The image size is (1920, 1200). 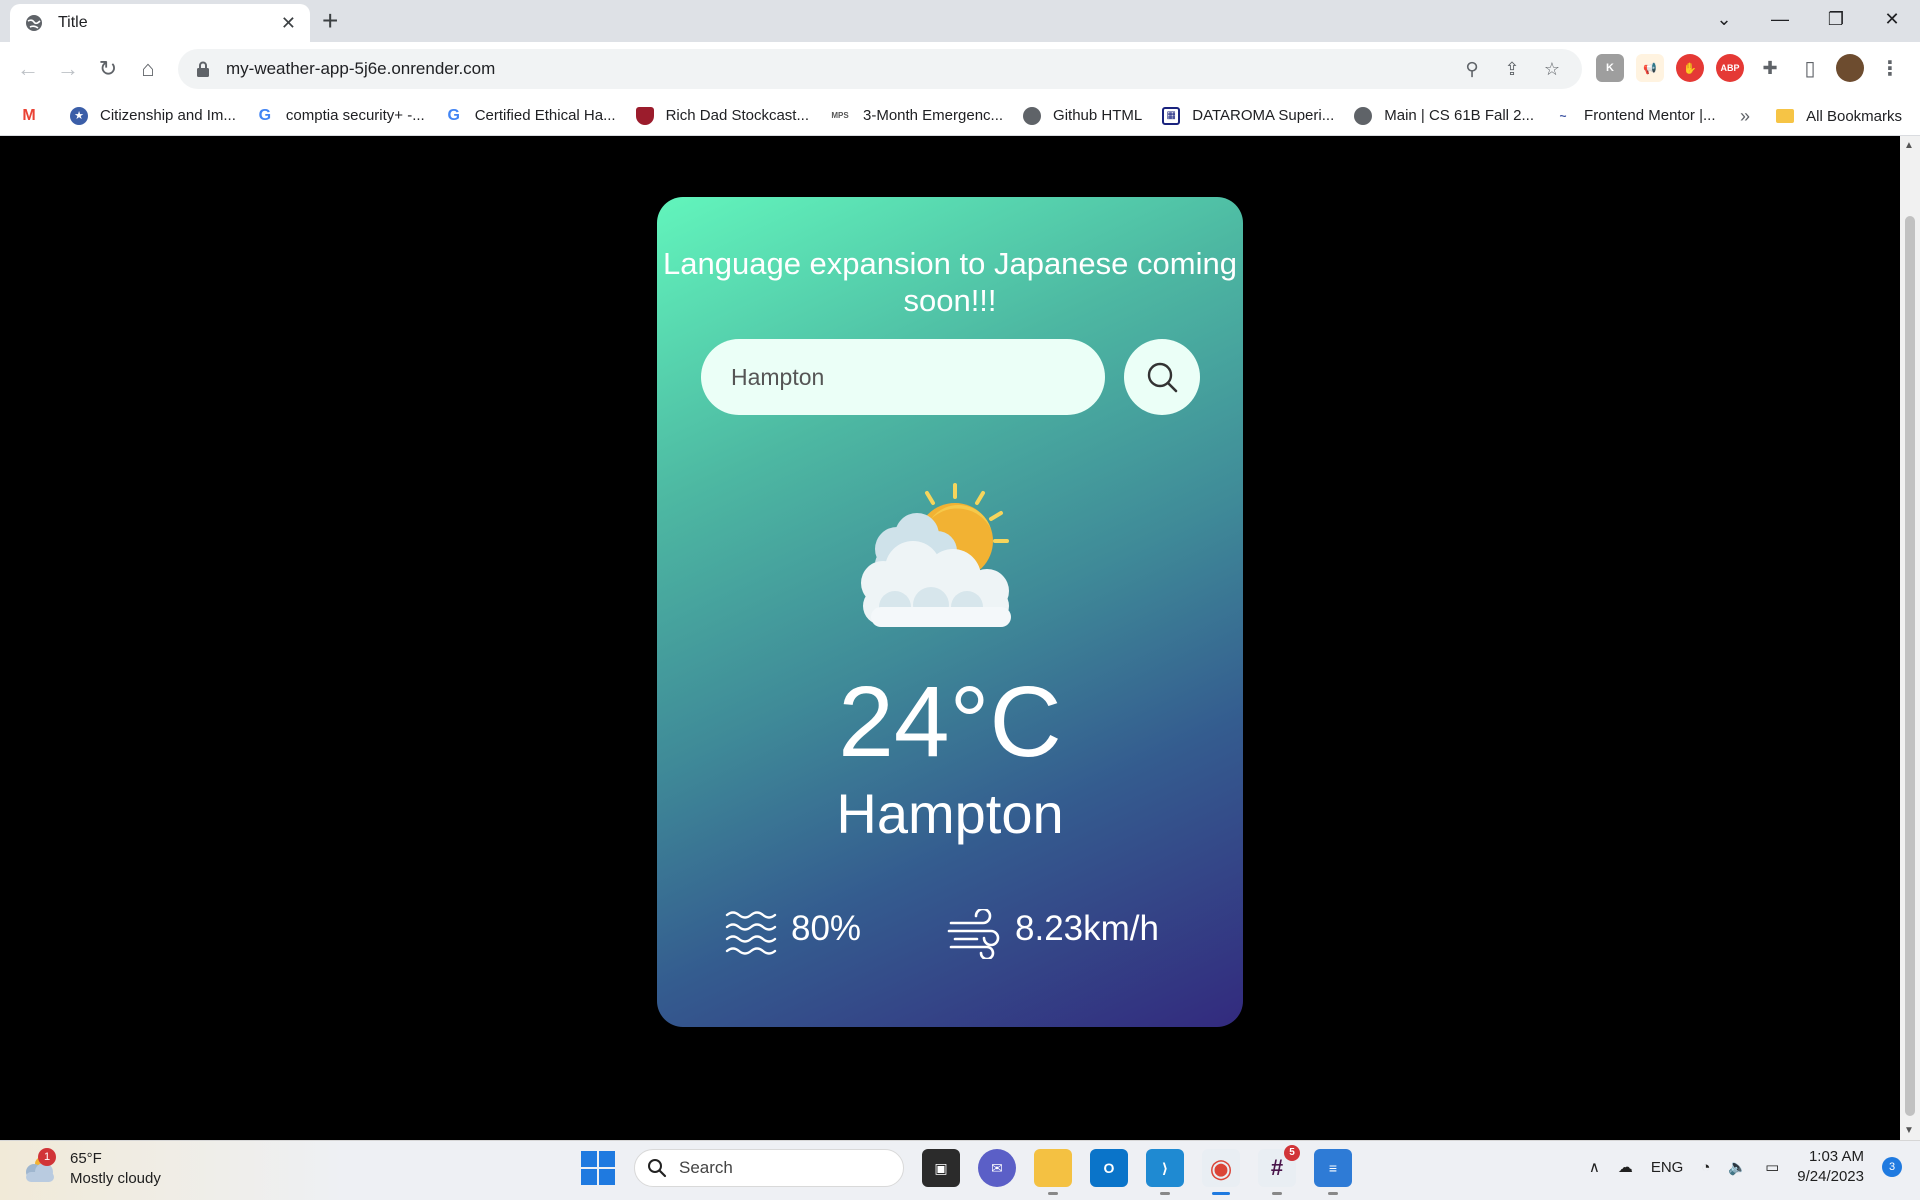 I want to click on lock-icon, so click(x=203, y=69).